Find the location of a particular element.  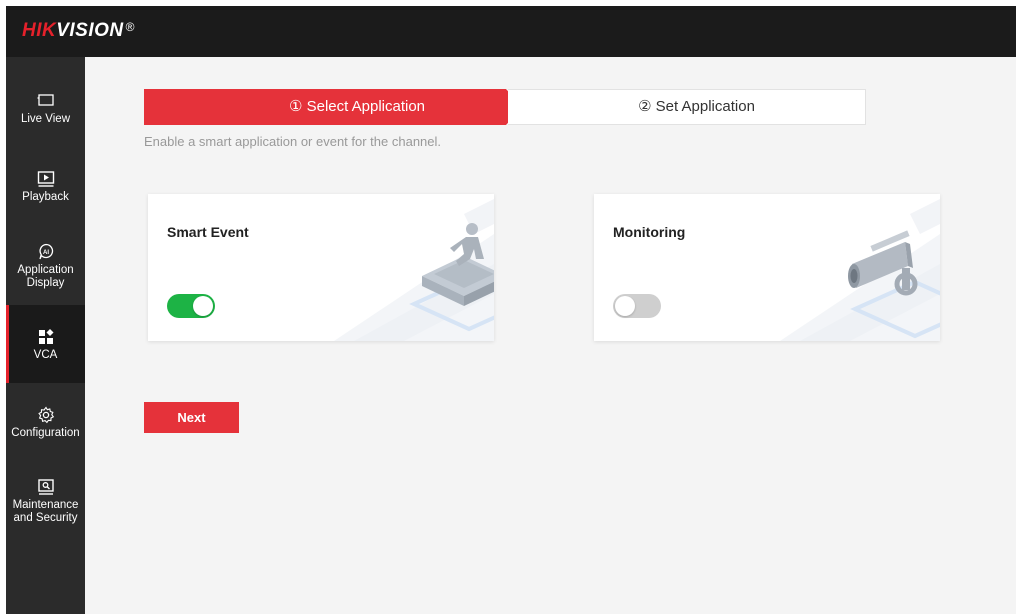

smart-event-toggle is located at coordinates (191, 306).